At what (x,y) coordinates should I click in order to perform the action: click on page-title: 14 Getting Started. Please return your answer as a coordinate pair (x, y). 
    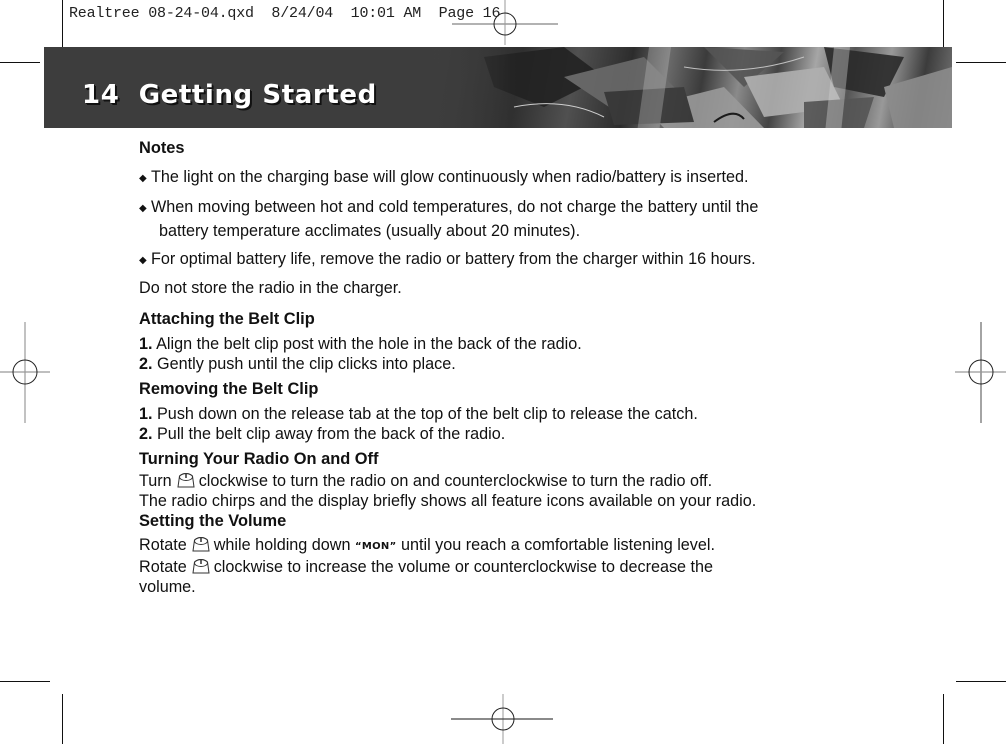
    Looking at the image, I should click on (229, 95).